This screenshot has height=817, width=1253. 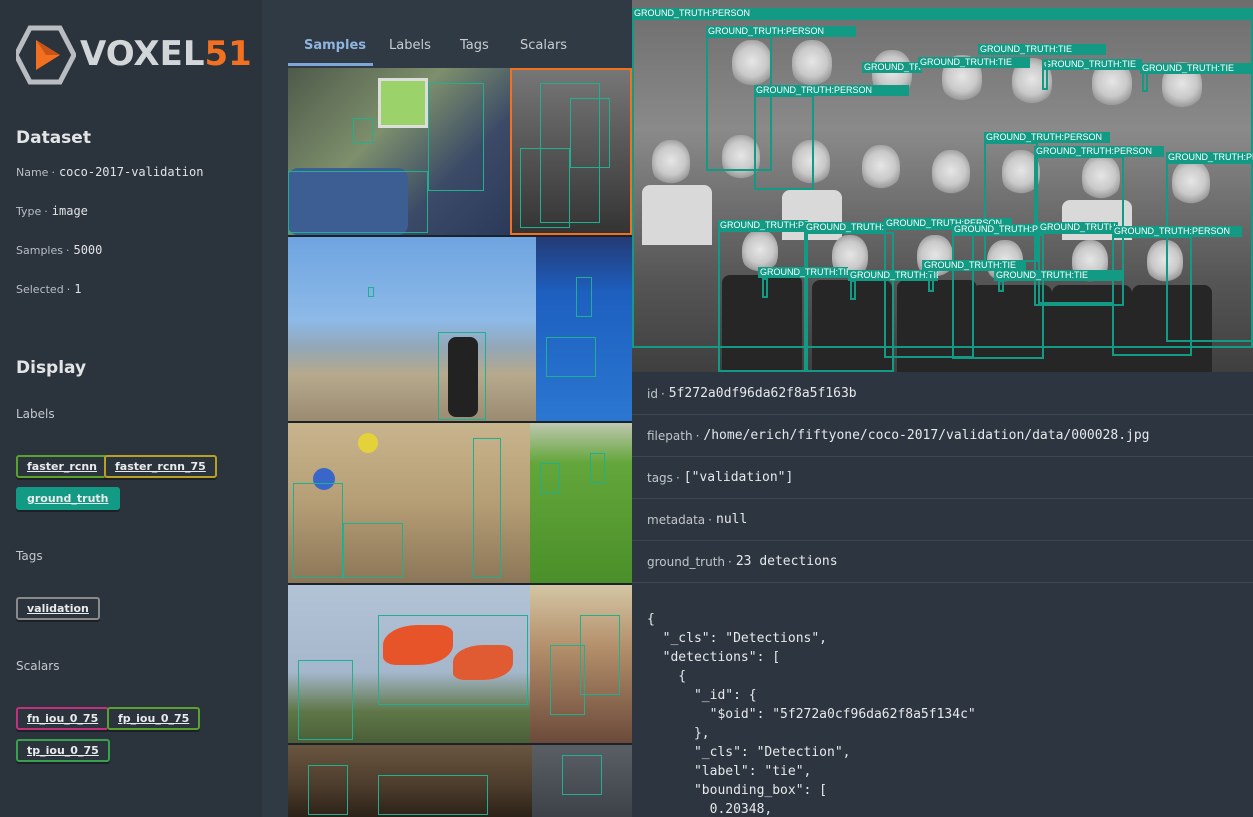 What do you see at coordinates (942, 562) in the screenshot?
I see `field-ground-truth: ground_truth · 23 detections` at bounding box center [942, 562].